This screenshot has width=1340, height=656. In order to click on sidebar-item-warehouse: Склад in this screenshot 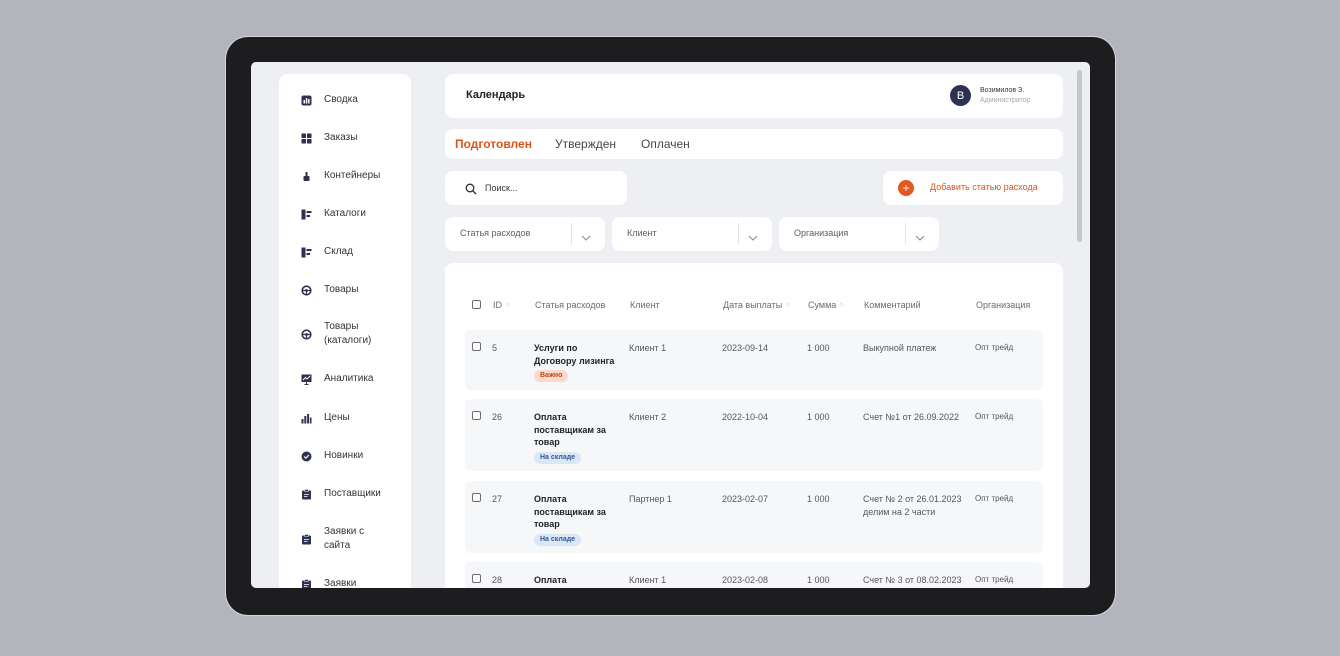, I will do `click(327, 252)`.